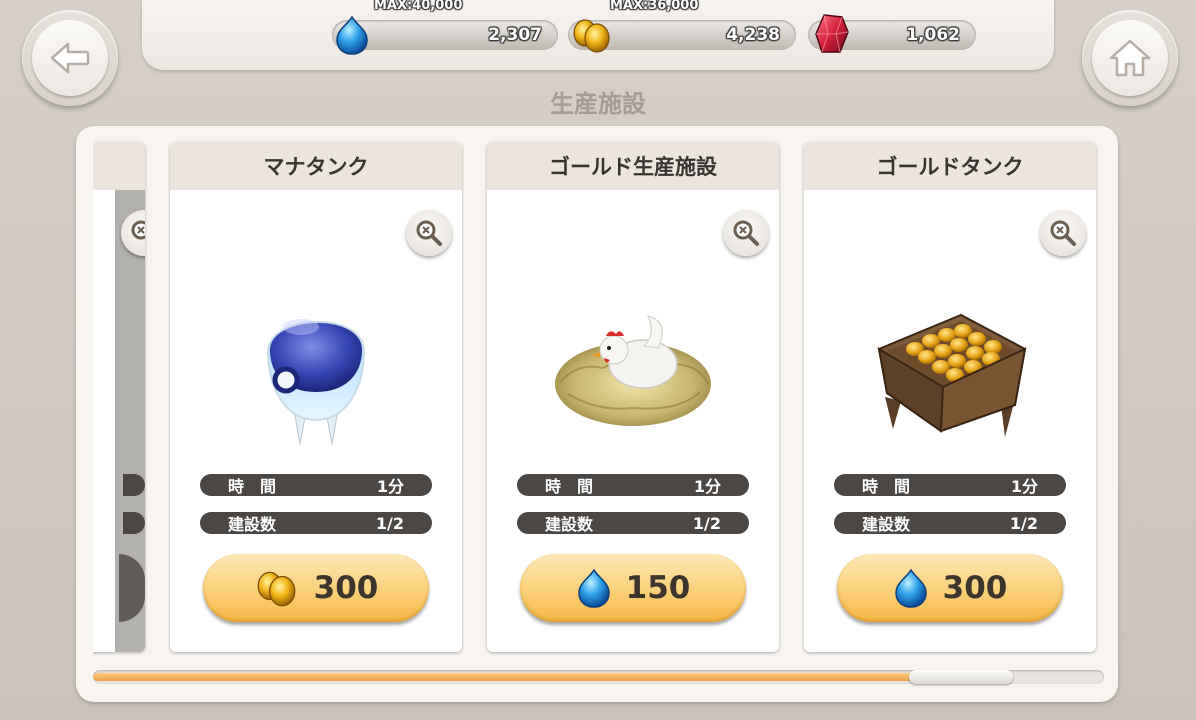  What do you see at coordinates (654, 6) in the screenshot?
I see `gold-max-label: MAX:36,000` at bounding box center [654, 6].